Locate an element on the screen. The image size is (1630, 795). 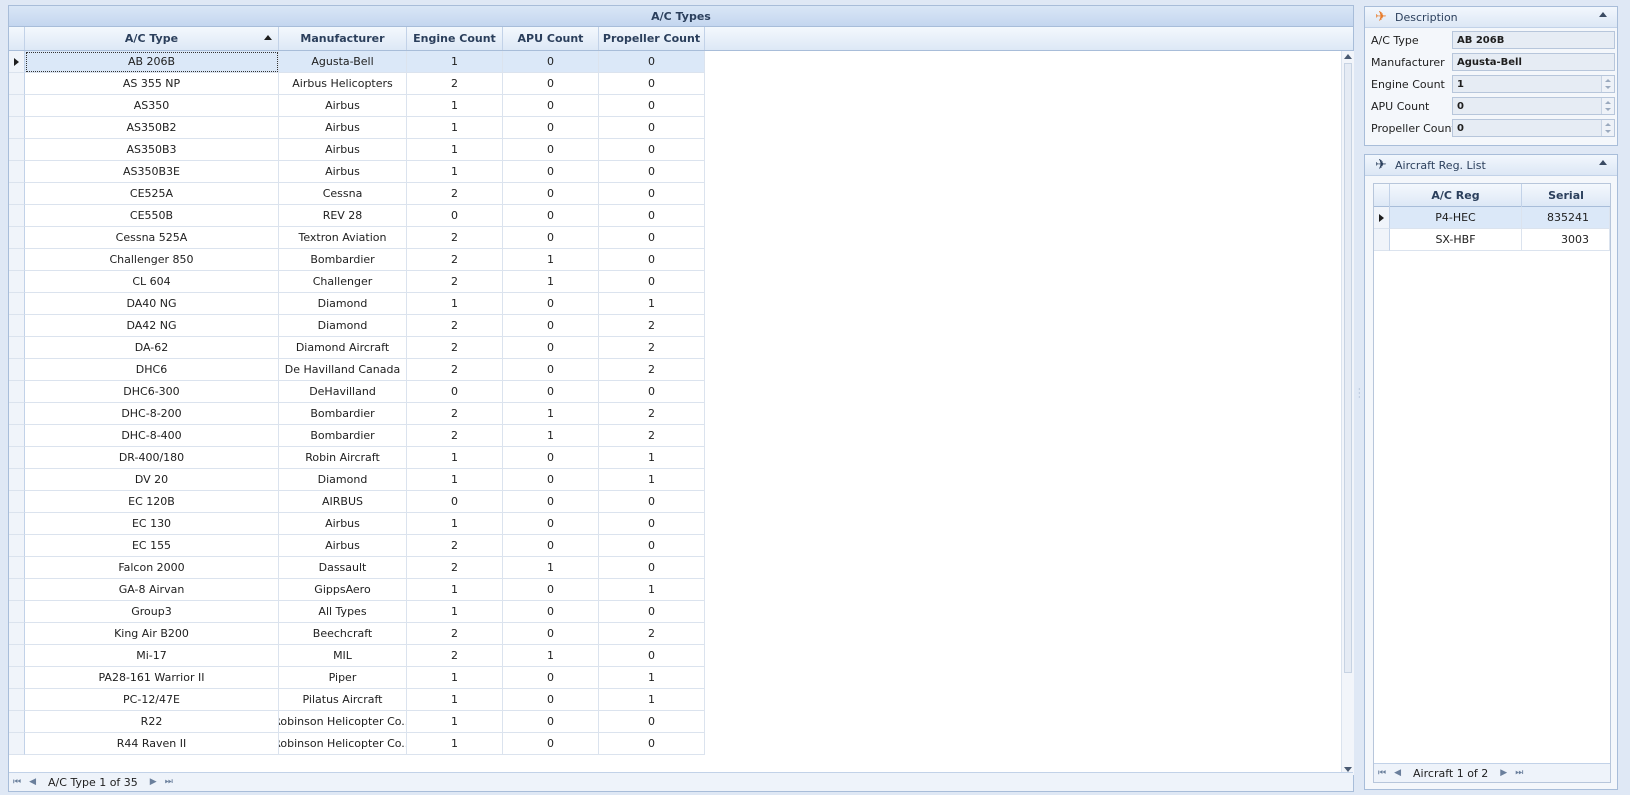
cell-ac-type: DHC6-300 is located at coordinates (152, 392).